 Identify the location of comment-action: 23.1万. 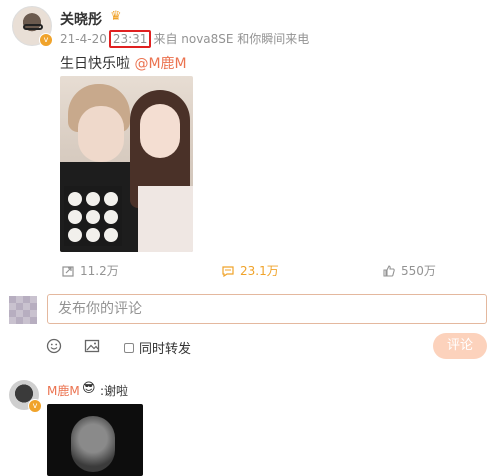
(250, 270).